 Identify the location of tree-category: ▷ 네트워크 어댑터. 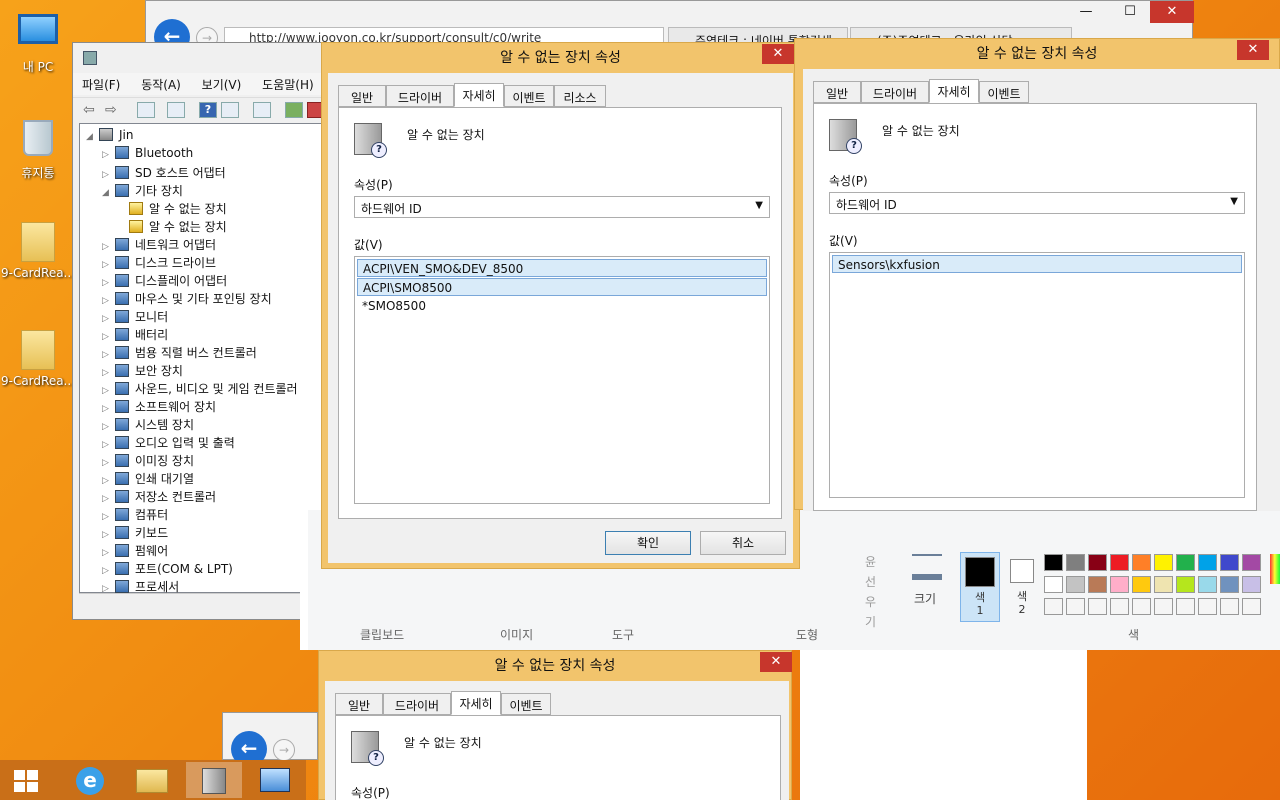
(159, 245).